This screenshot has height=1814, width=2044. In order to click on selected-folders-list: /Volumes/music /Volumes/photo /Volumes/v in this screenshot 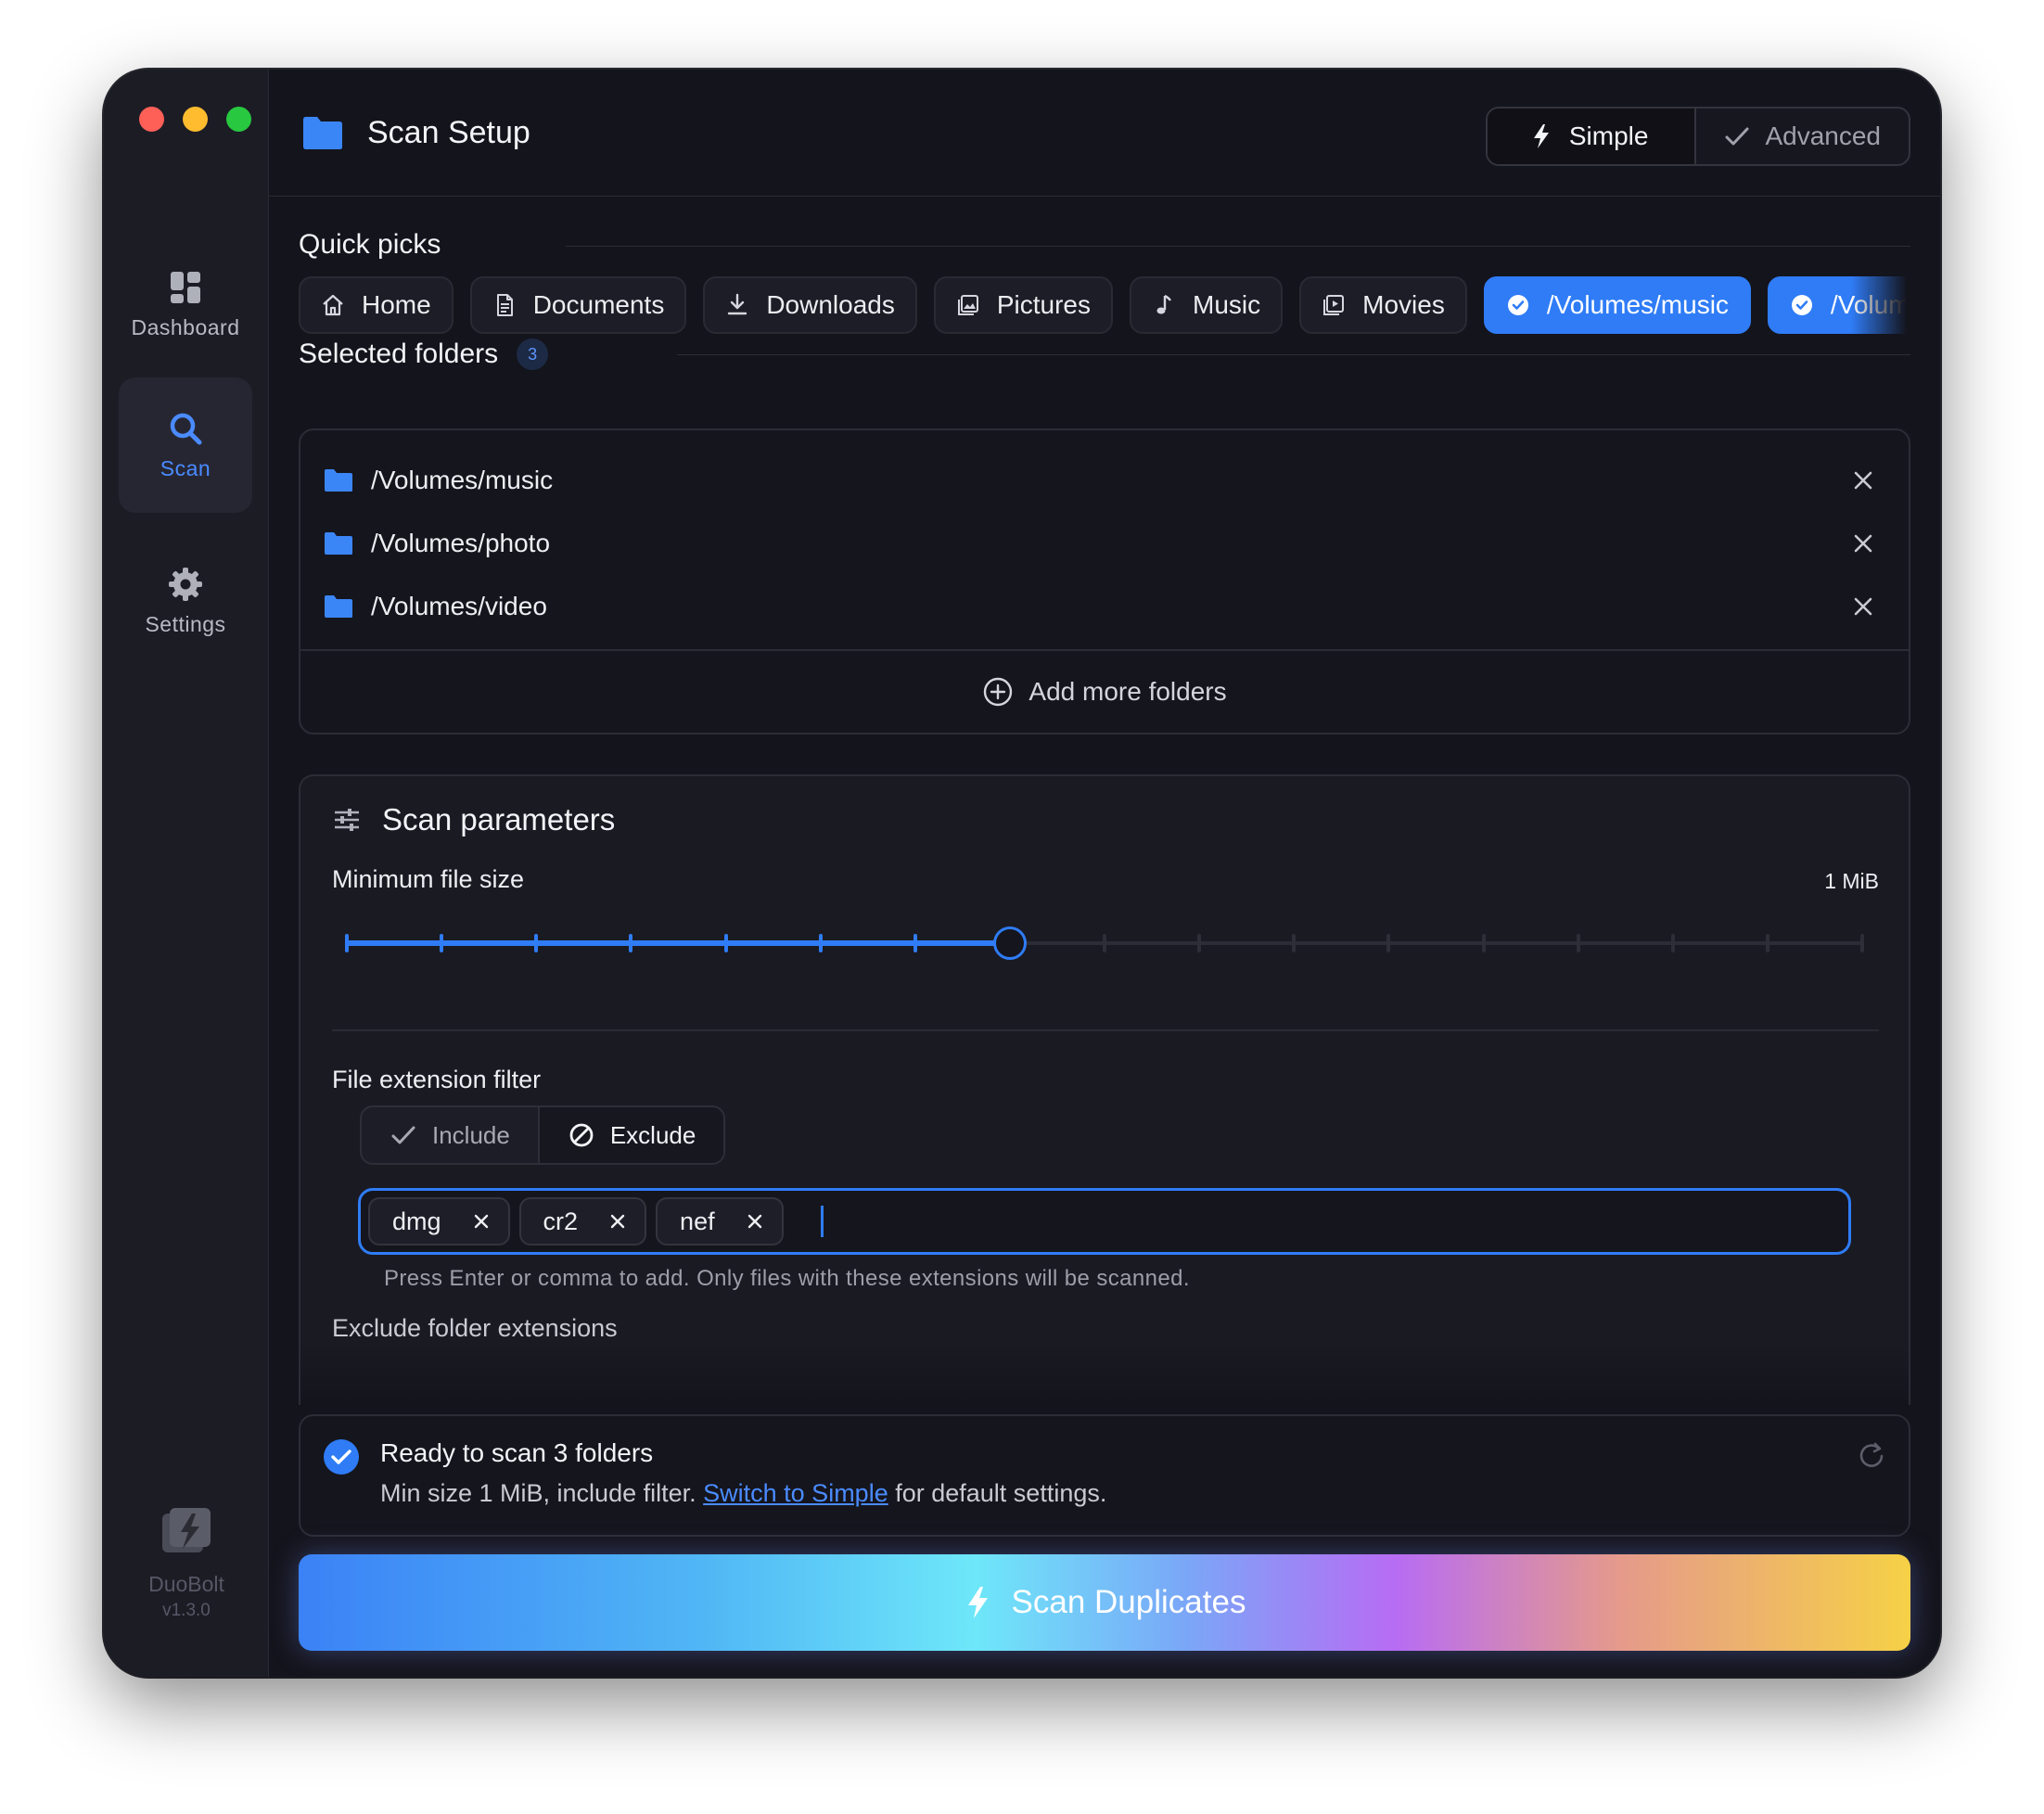, I will do `click(1104, 581)`.